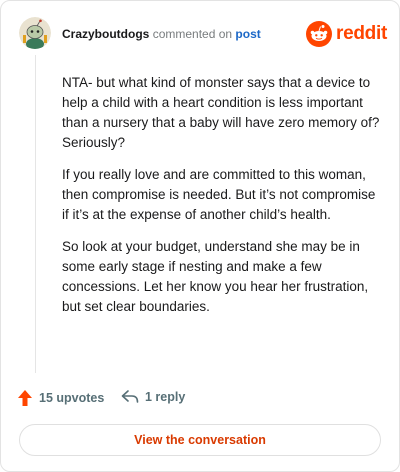  I want to click on view-conversation-label: View the conversation, so click(200, 440).